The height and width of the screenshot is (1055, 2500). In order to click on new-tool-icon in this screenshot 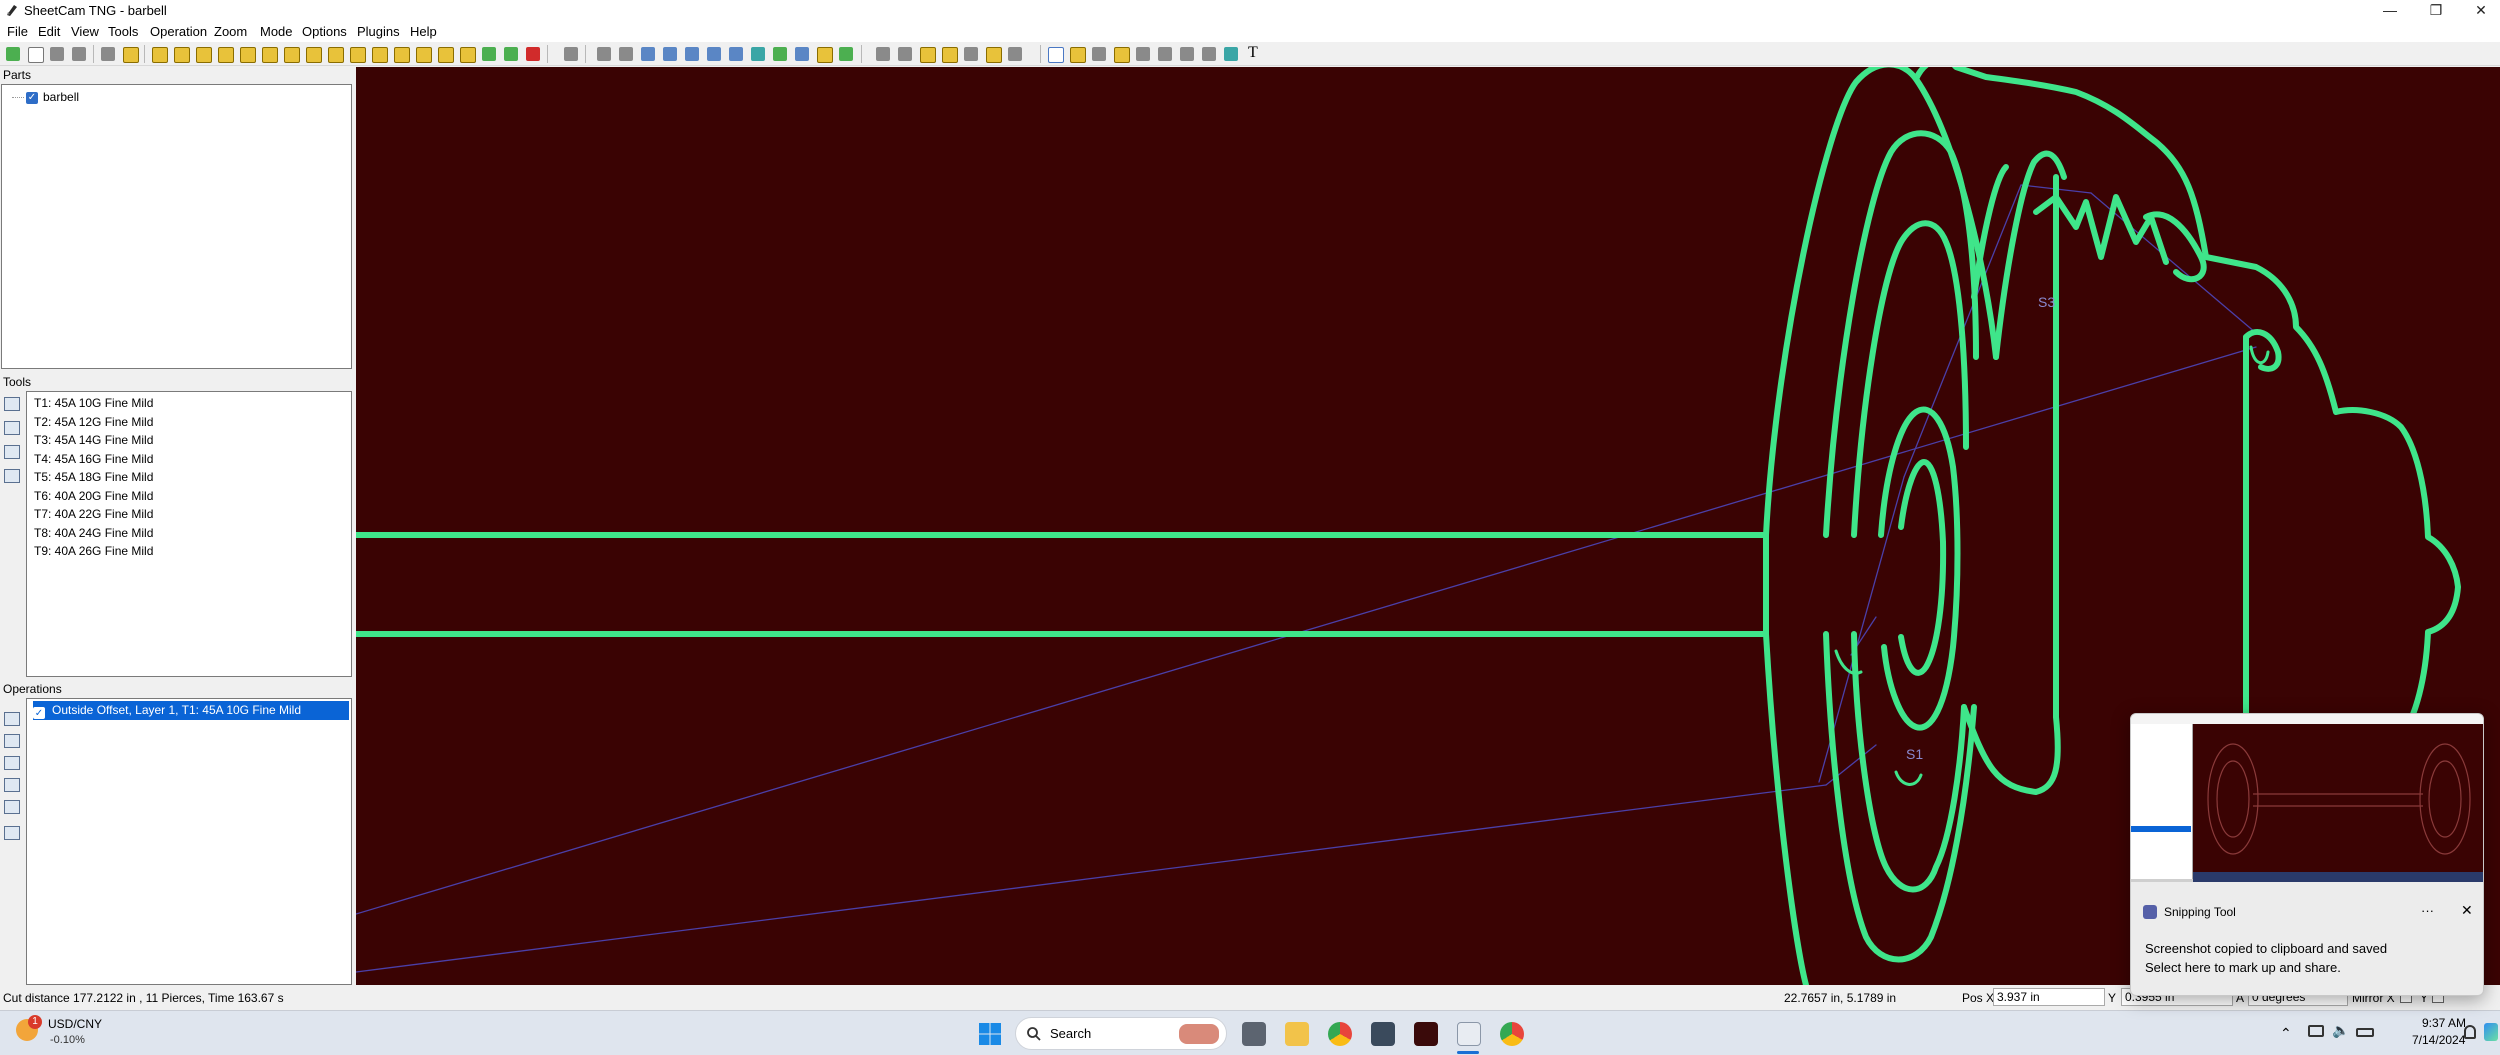, I will do `click(12, 404)`.